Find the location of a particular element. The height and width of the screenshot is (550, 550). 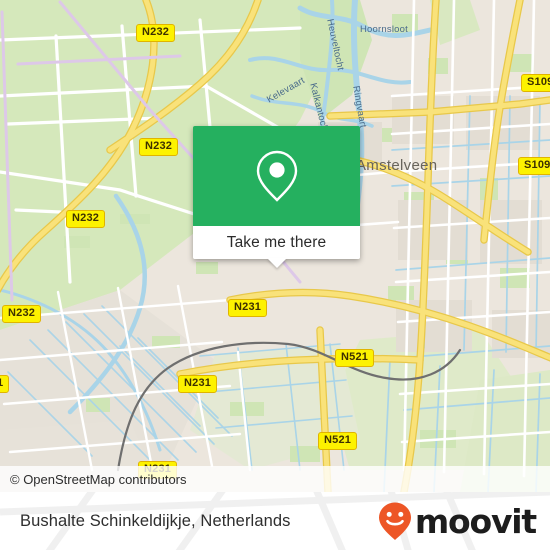

place-label-amstelveen: Amstelveen is located at coordinates (397, 165).